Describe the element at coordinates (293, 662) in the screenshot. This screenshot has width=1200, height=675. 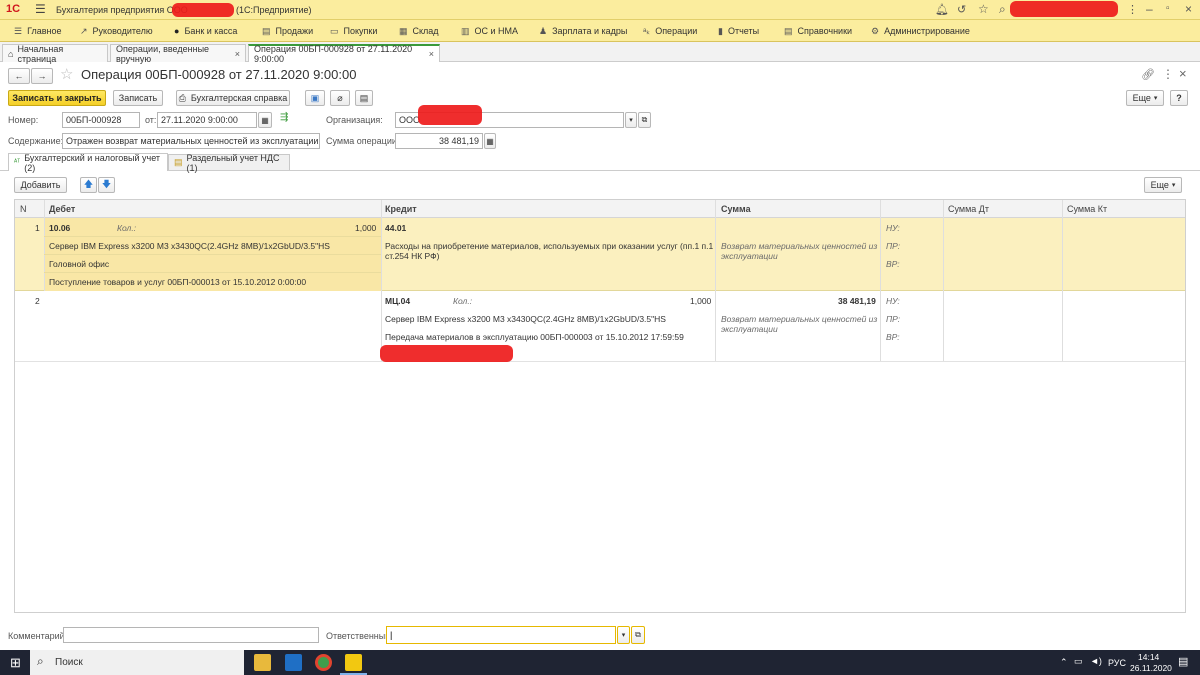
I see `outlook-icon` at that location.